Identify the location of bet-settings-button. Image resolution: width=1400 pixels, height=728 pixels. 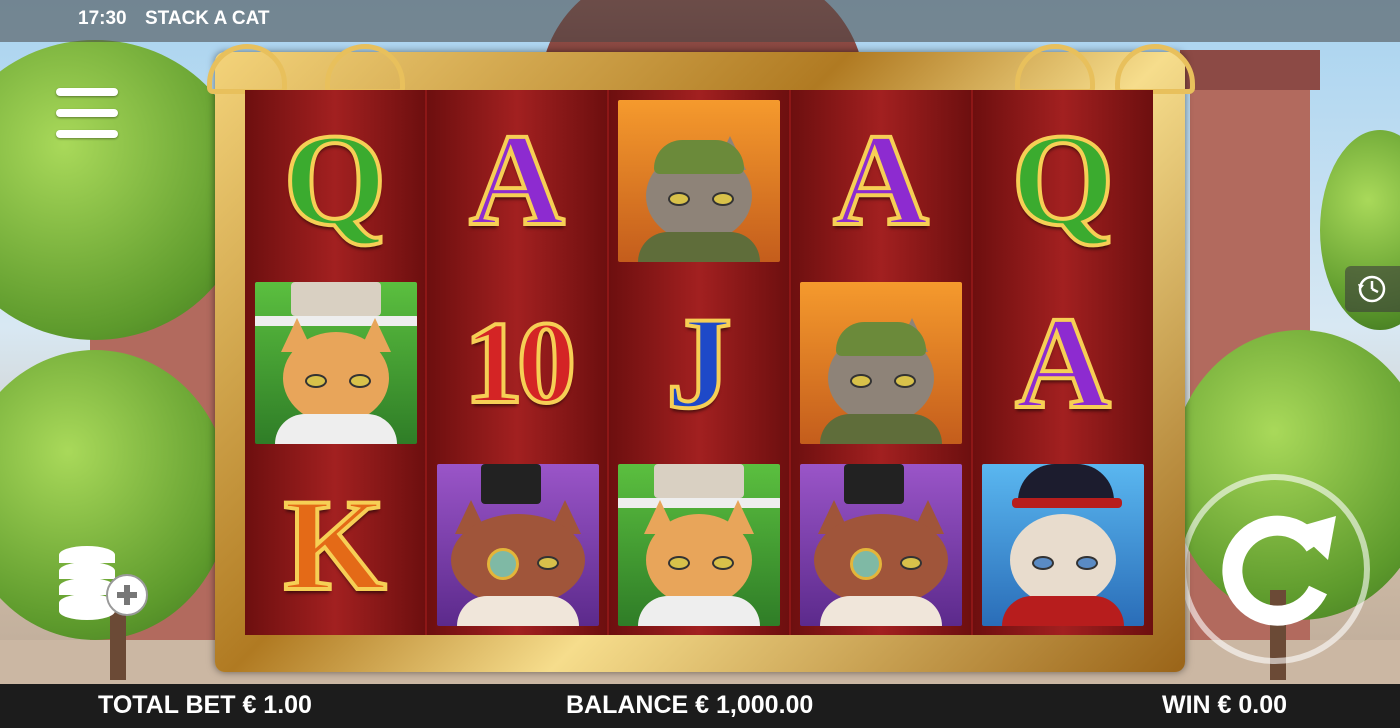
(103, 585).